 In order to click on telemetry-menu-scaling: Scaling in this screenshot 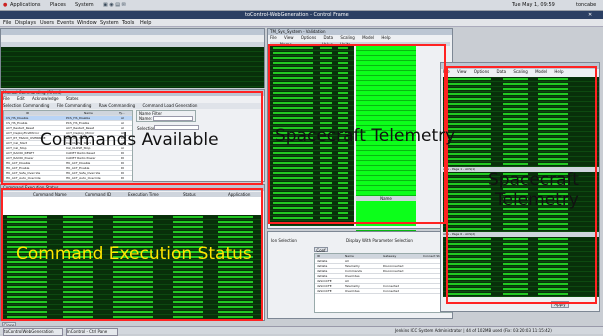, I will do `click(347, 37)`.